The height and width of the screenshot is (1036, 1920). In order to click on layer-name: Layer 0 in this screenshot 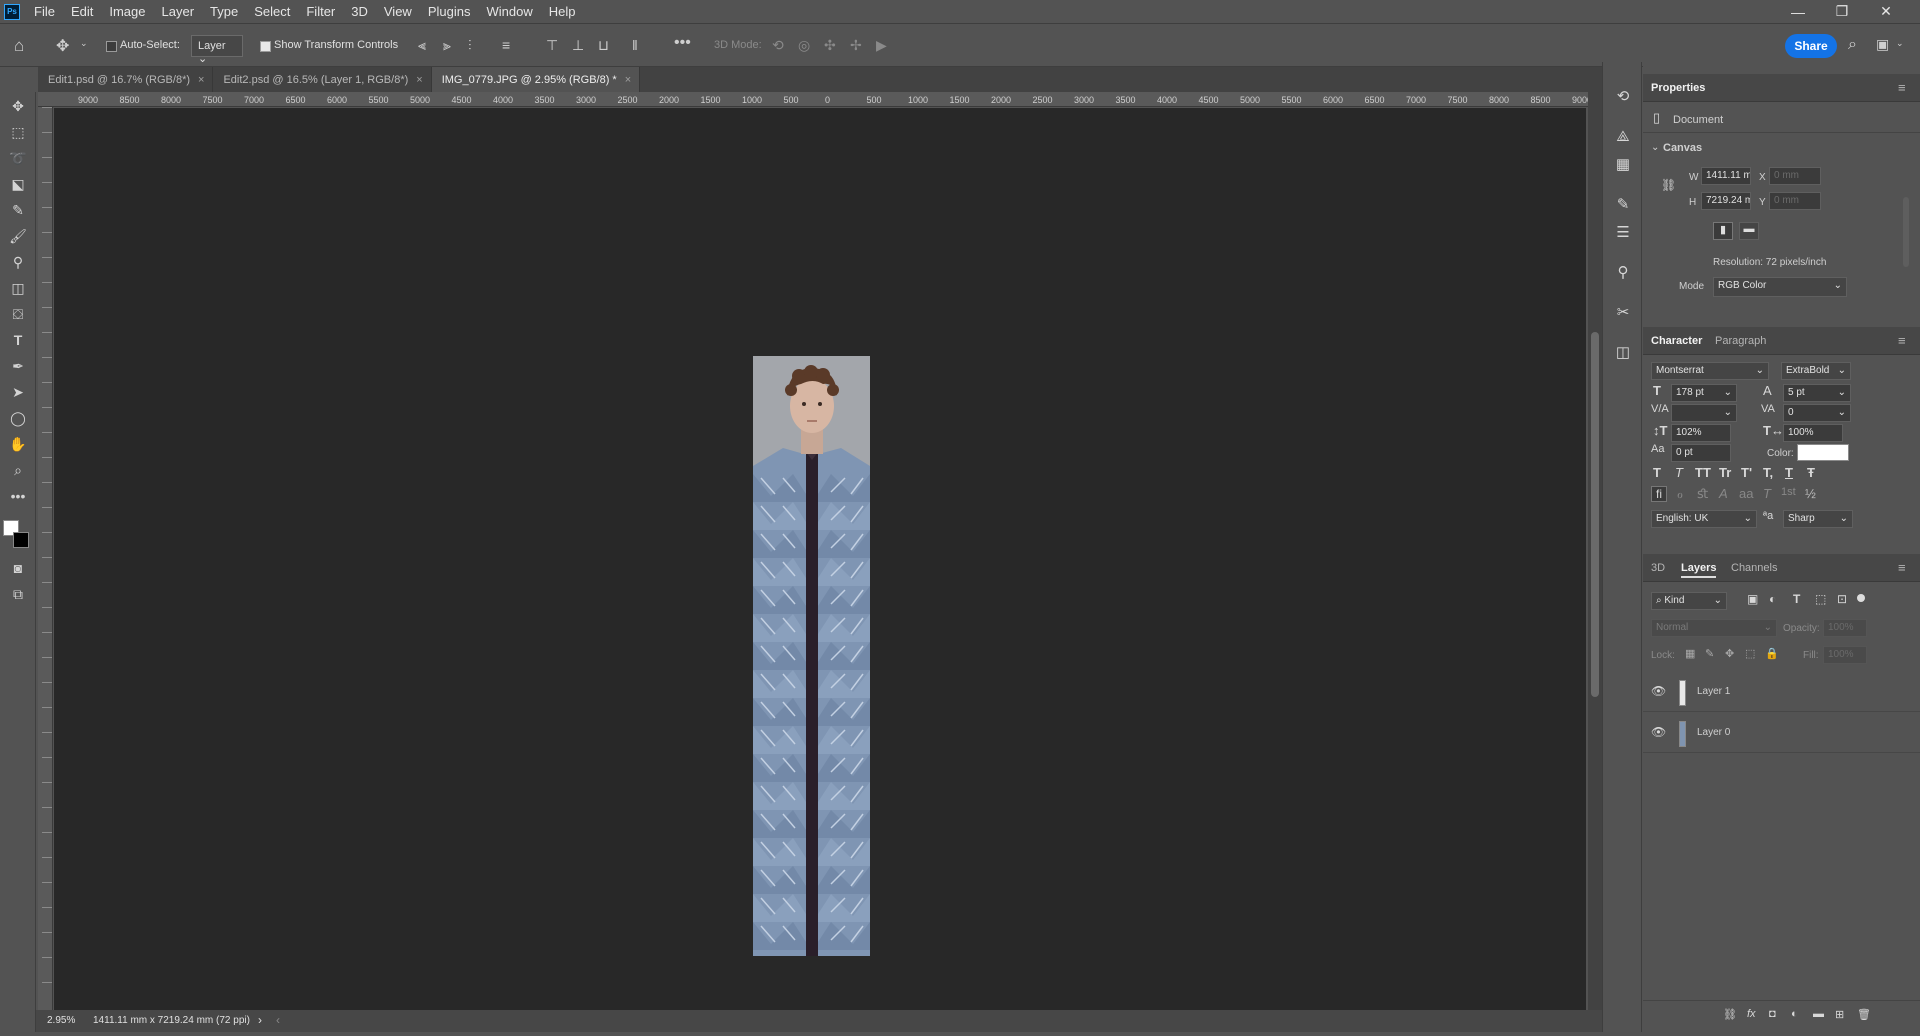, I will do `click(1713, 732)`.